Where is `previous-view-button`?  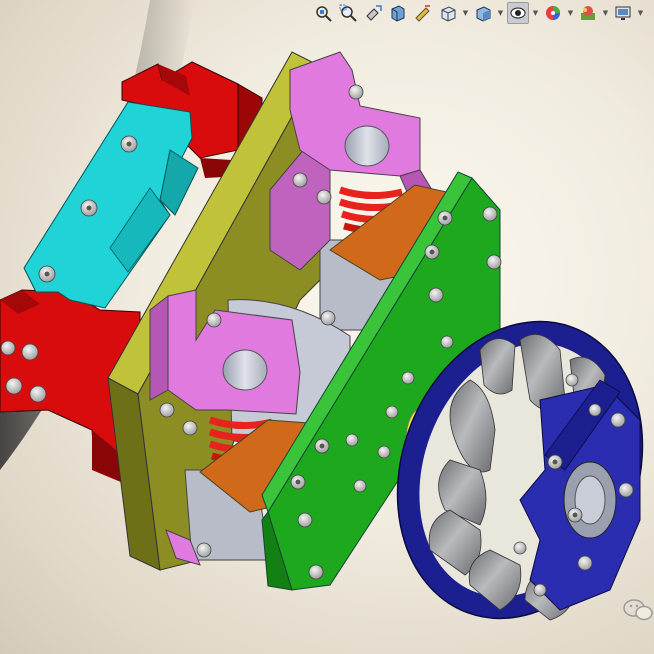
previous-view-button is located at coordinates (373, 13).